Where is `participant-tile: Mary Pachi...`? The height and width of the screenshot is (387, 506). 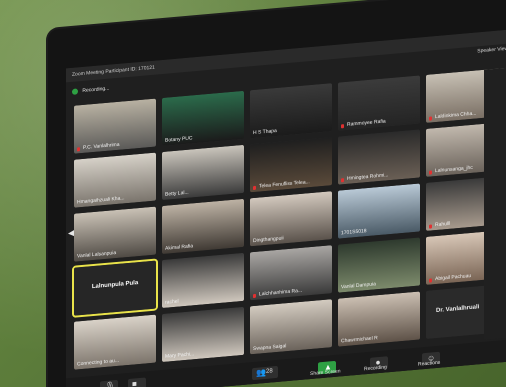
participant-tile: Mary Pachi... is located at coordinates (203, 334).